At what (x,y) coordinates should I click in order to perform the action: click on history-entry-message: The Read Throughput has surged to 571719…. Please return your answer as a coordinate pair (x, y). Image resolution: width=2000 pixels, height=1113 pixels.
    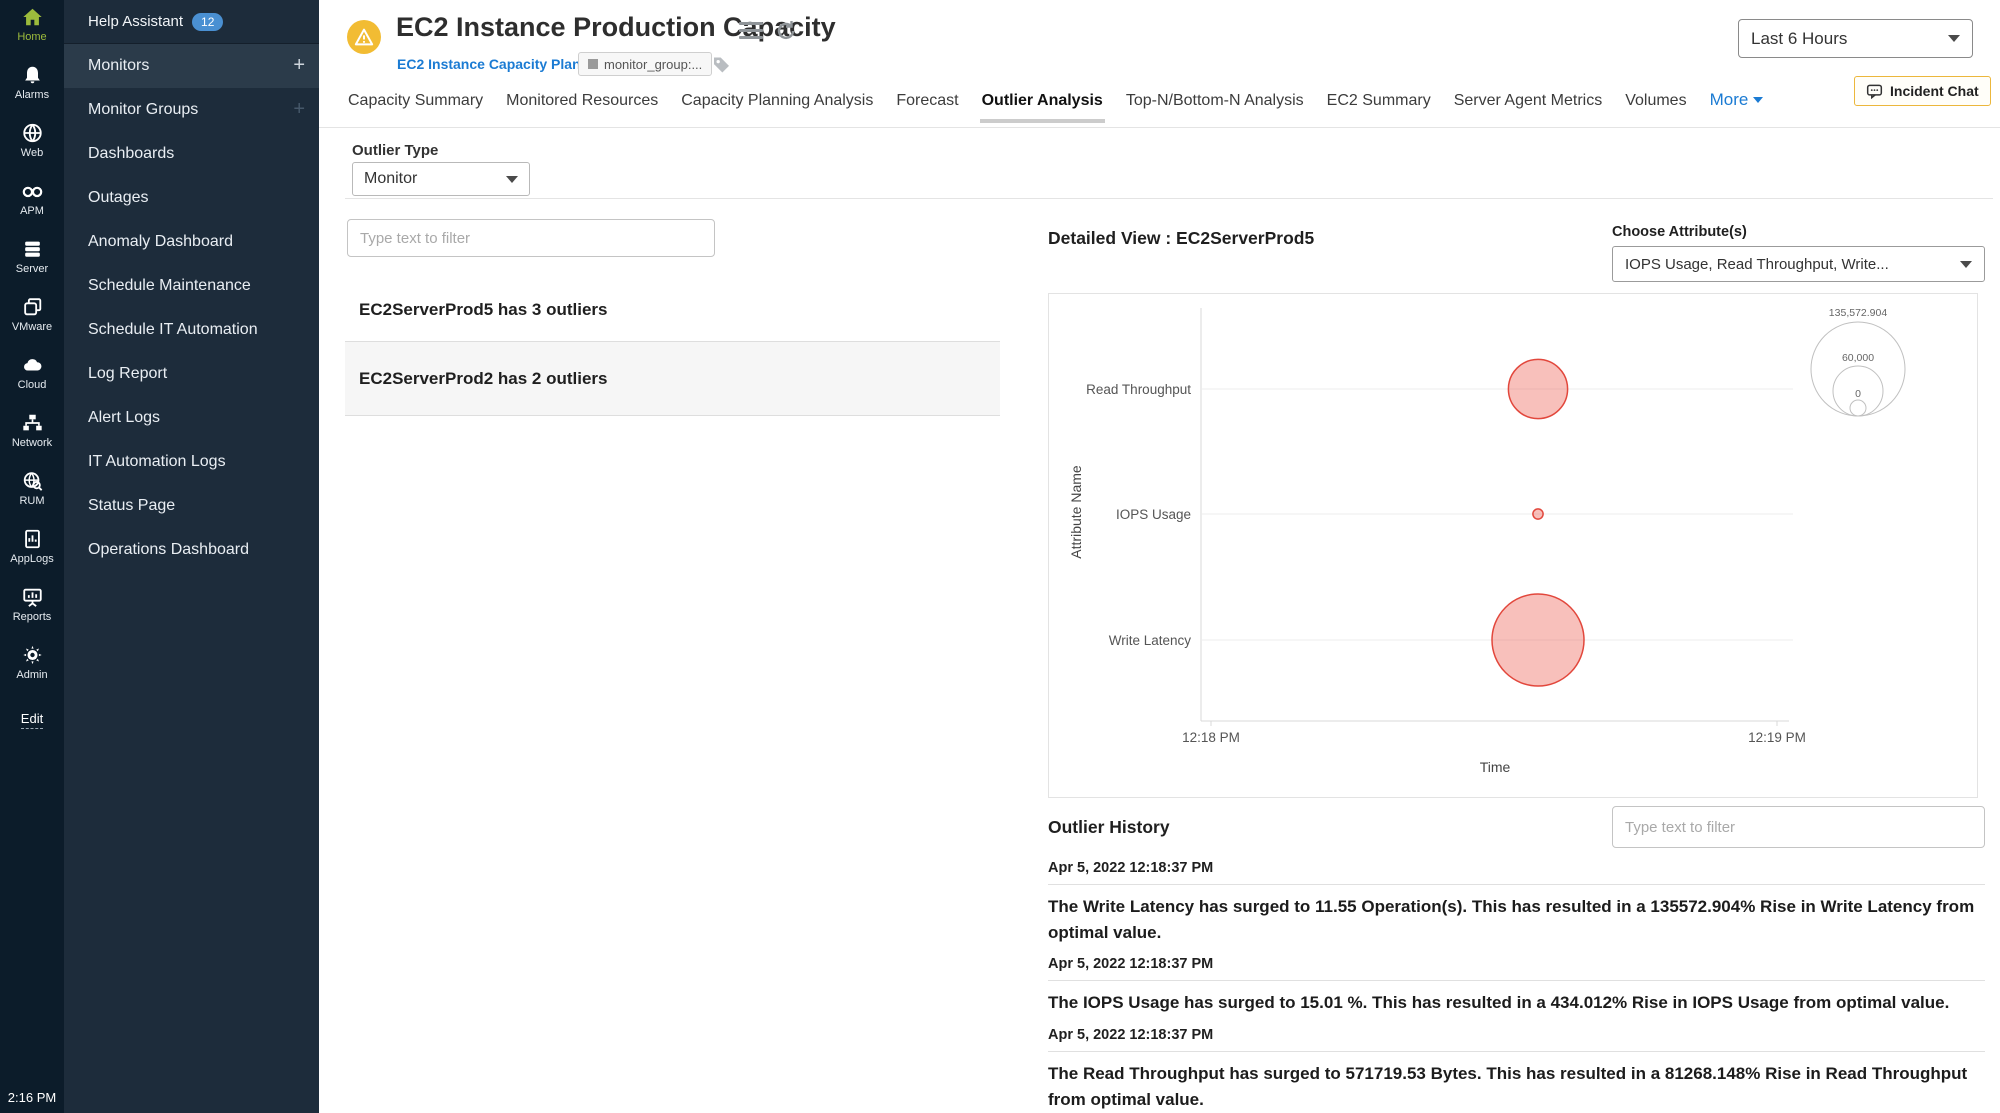
    Looking at the image, I should click on (1508, 1086).